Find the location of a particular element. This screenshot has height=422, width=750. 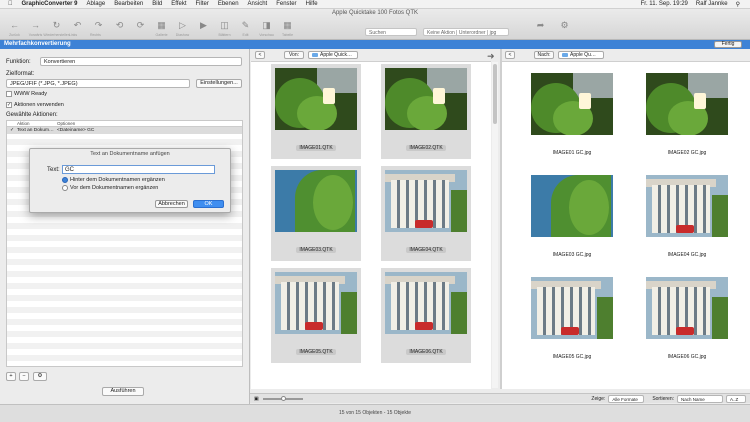

rotate-right-icon: ⟳ is located at coordinates (140, 28).